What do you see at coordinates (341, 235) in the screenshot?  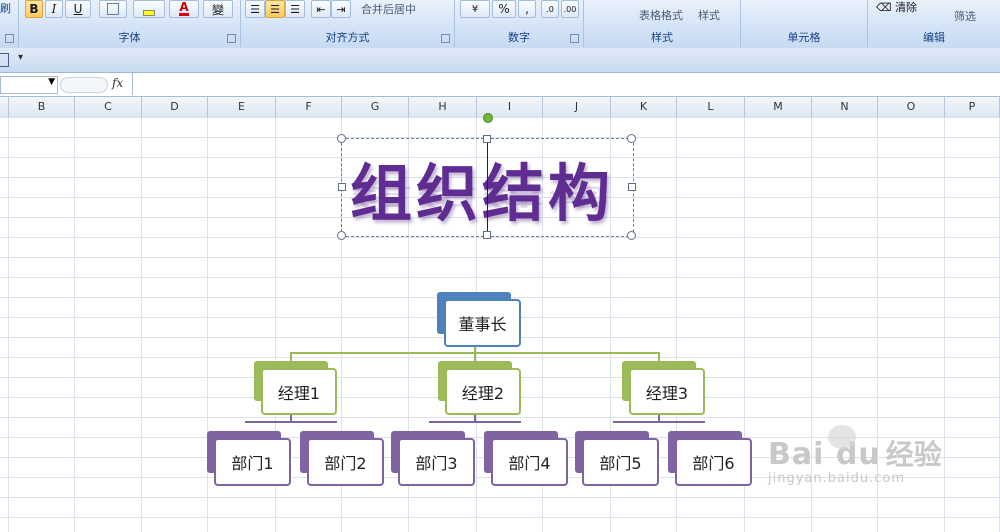 I see `resize-handle-bl-icon` at bounding box center [341, 235].